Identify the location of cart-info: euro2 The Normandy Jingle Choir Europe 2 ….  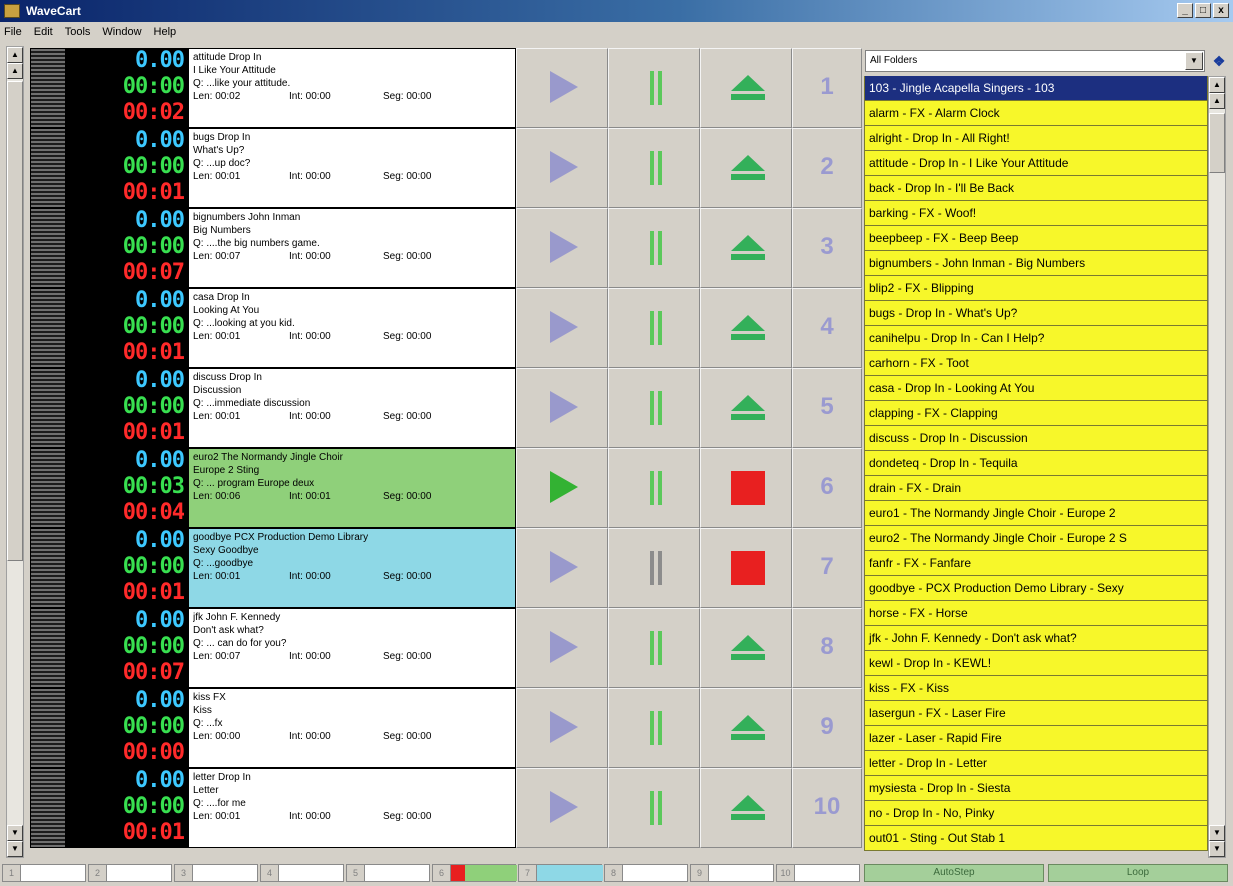
(352, 488).